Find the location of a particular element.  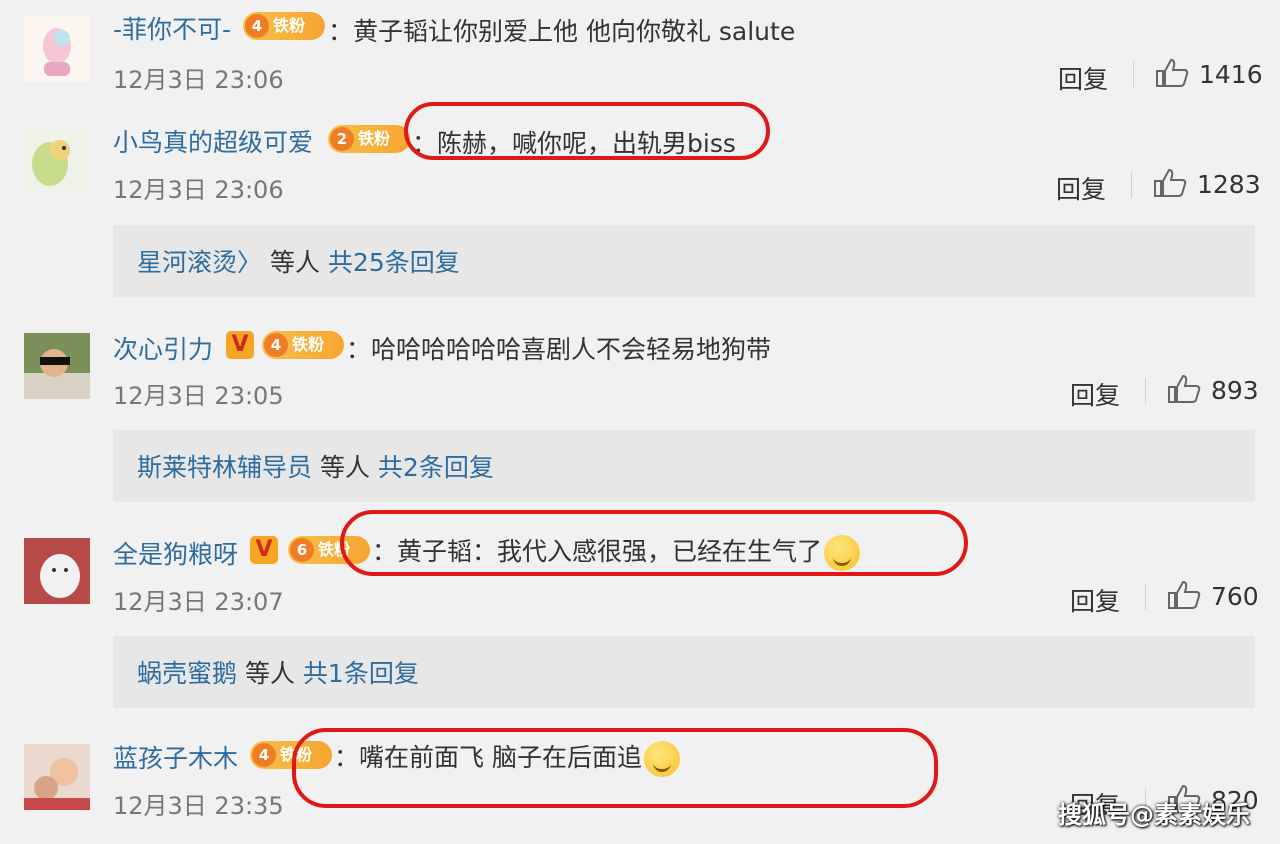

watermark: 搜狐号@素素娱乐 is located at coordinates (1154, 815).